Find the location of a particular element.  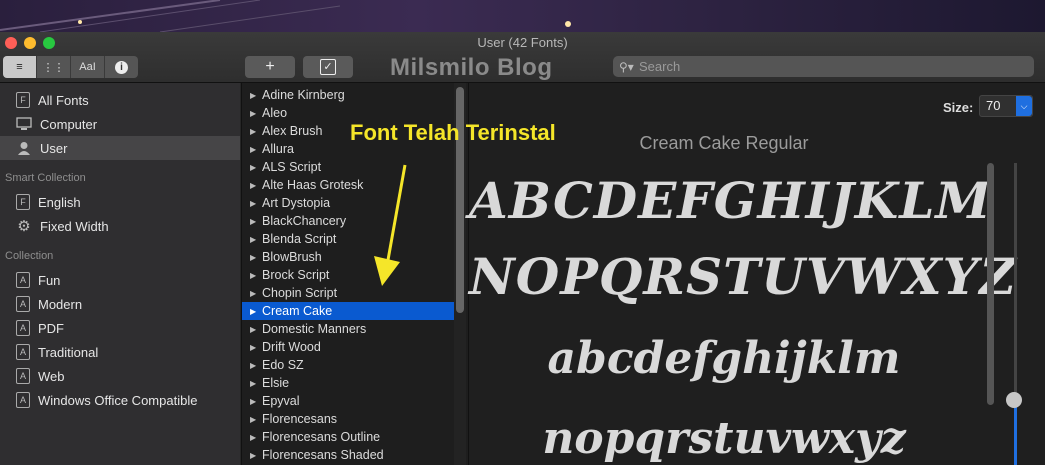

sidebar-item-pdf: A PDF is located at coordinates (120, 328).